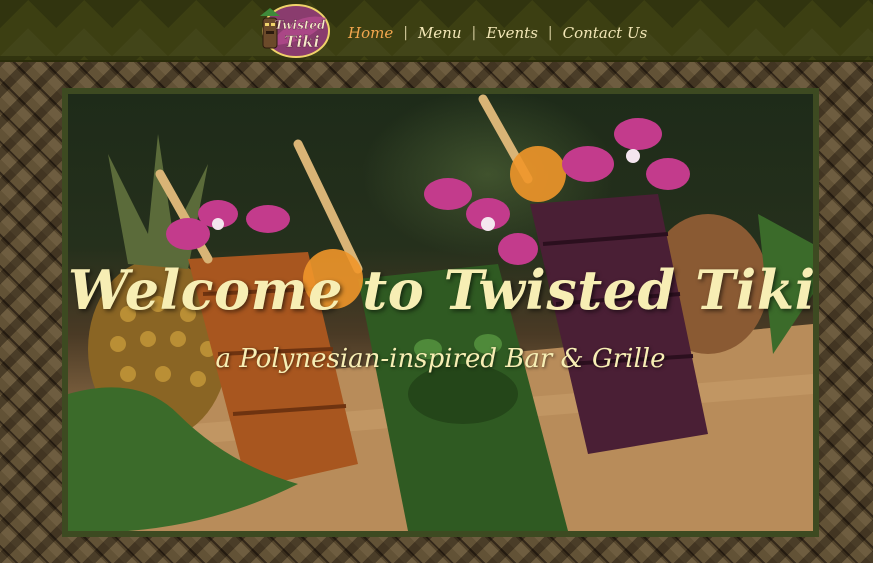 This screenshot has width=873, height=563. I want to click on svg-text: Twisted, so click(300, 25).